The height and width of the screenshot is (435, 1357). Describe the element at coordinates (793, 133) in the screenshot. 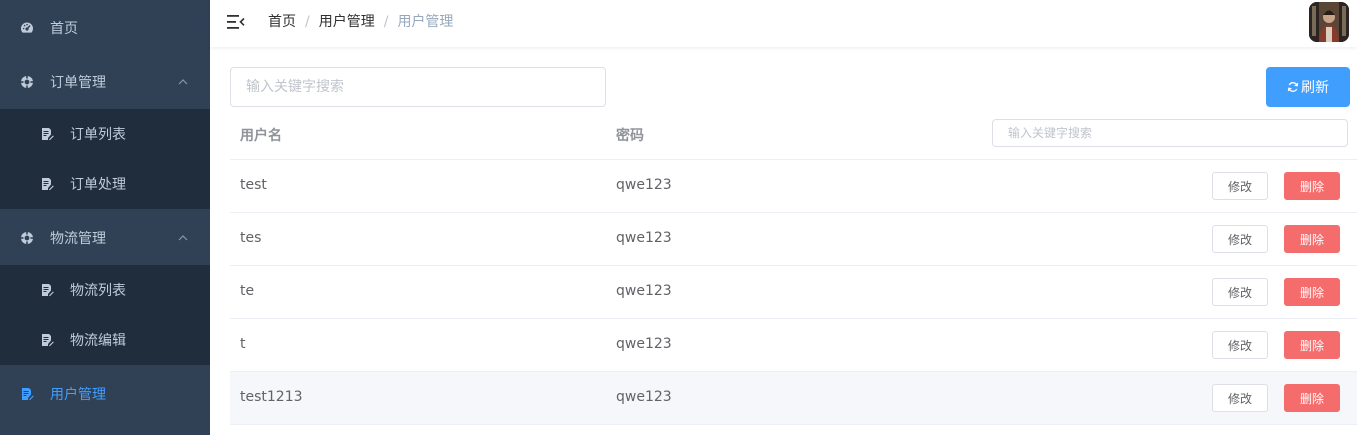

I see `table-header: 用户名 密码` at that location.